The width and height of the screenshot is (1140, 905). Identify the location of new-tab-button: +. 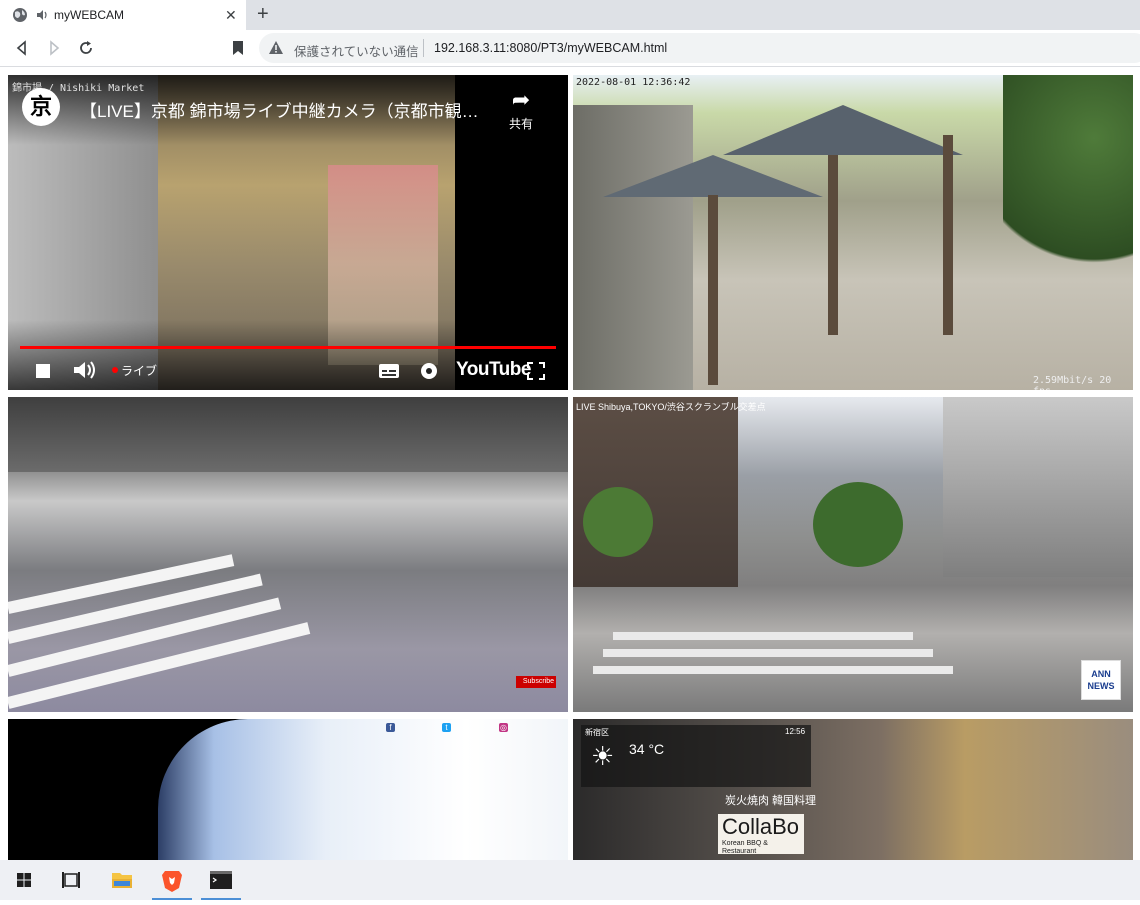
(263, 14).